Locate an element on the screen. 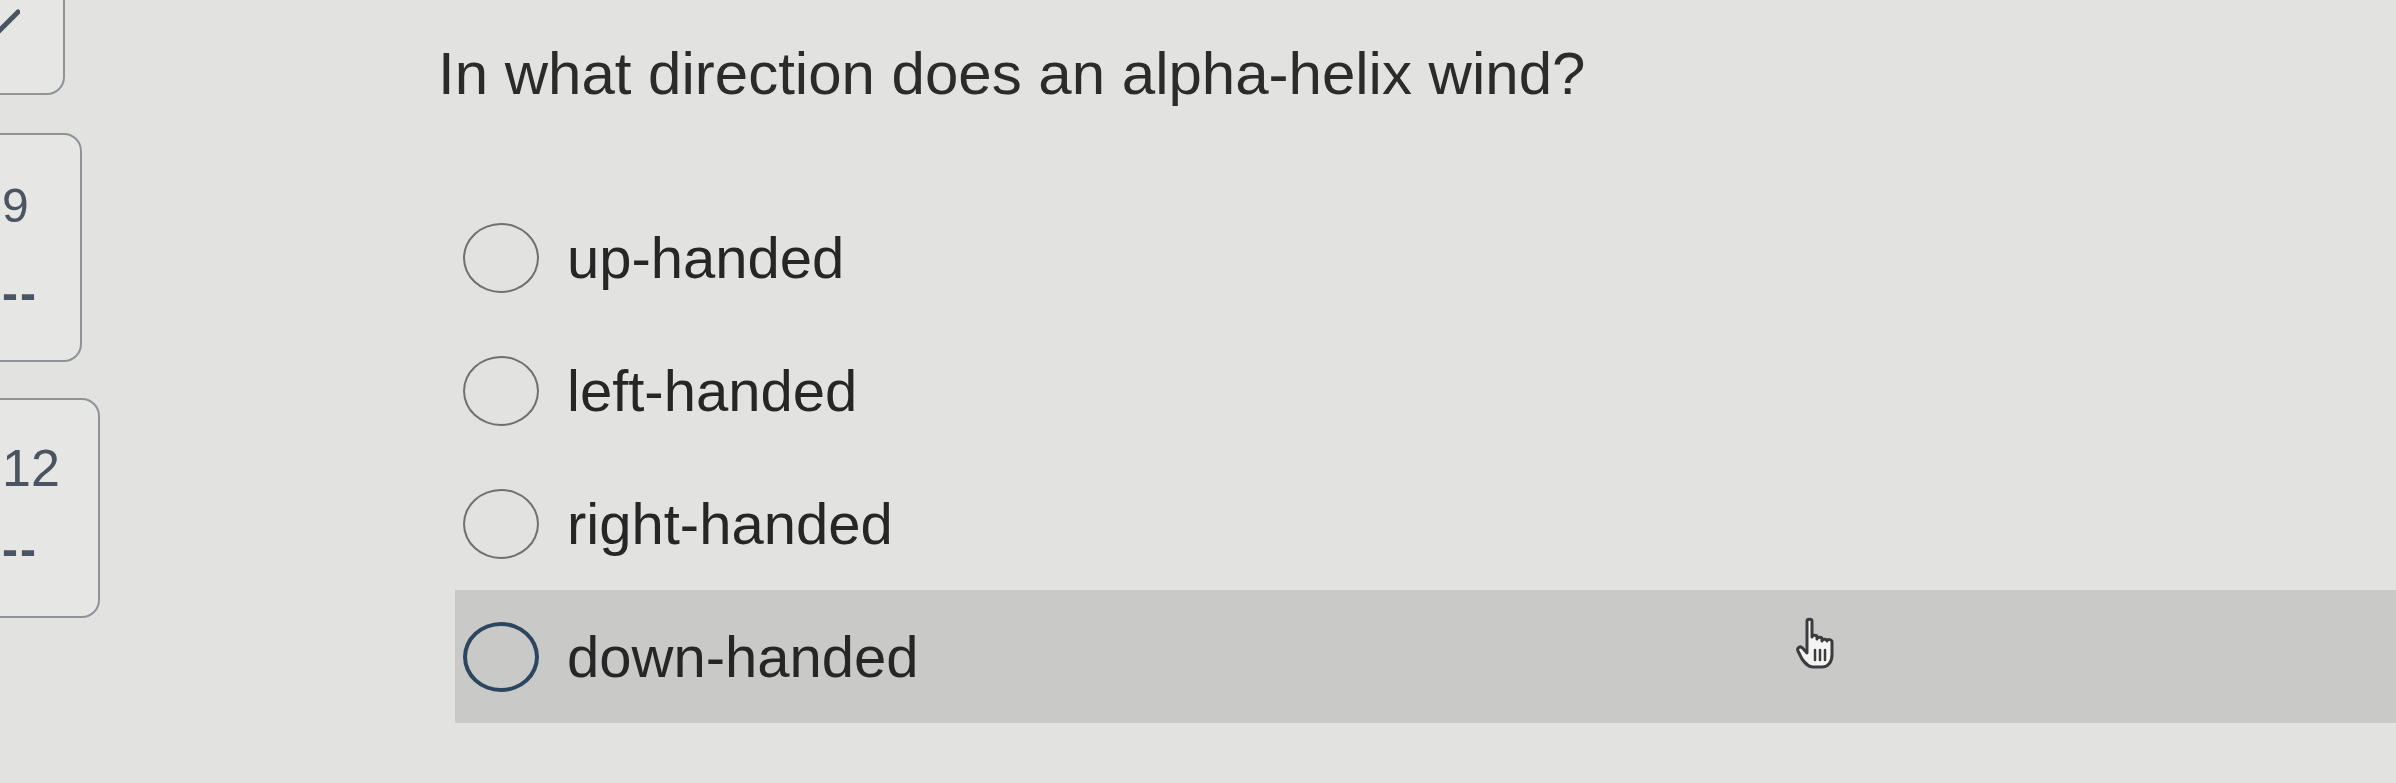 This screenshot has width=2396, height=783. question-nav-tile: 9 -- is located at coordinates (41, 247).